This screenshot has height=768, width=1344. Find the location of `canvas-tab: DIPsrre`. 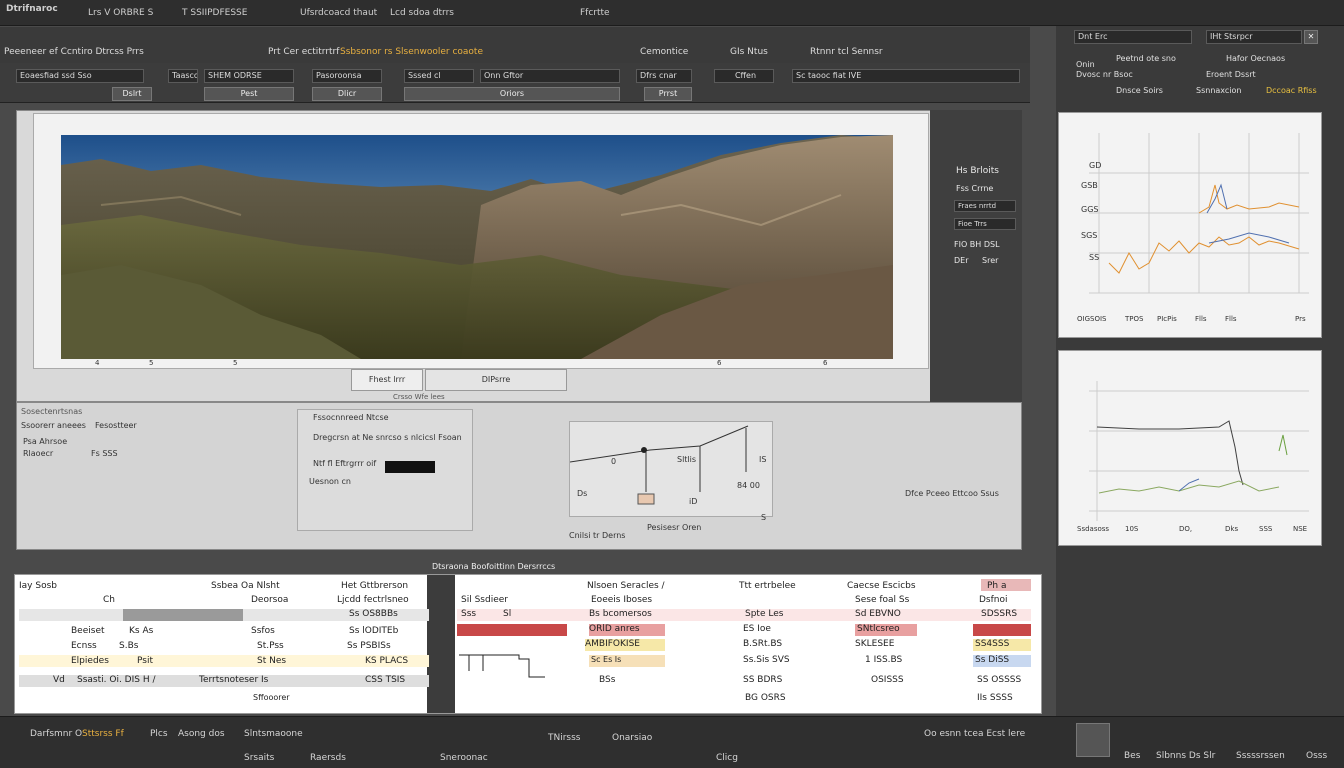

canvas-tab: DIPsrre is located at coordinates (496, 380).